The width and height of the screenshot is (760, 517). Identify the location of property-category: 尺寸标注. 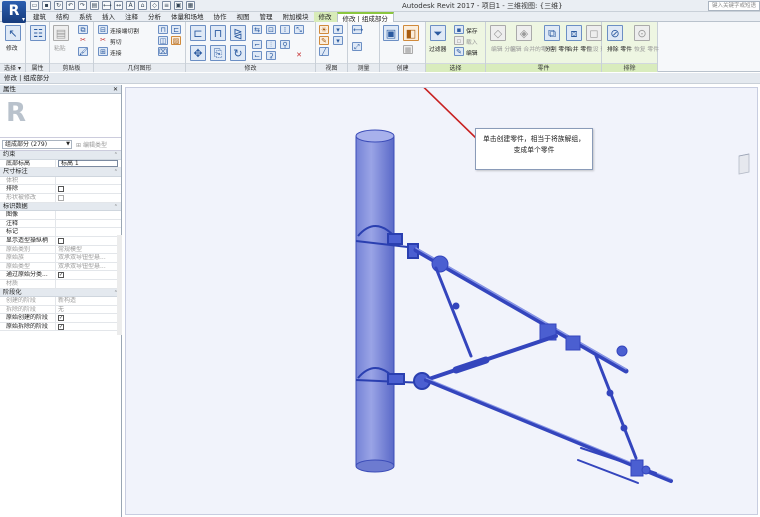
(60, 172).